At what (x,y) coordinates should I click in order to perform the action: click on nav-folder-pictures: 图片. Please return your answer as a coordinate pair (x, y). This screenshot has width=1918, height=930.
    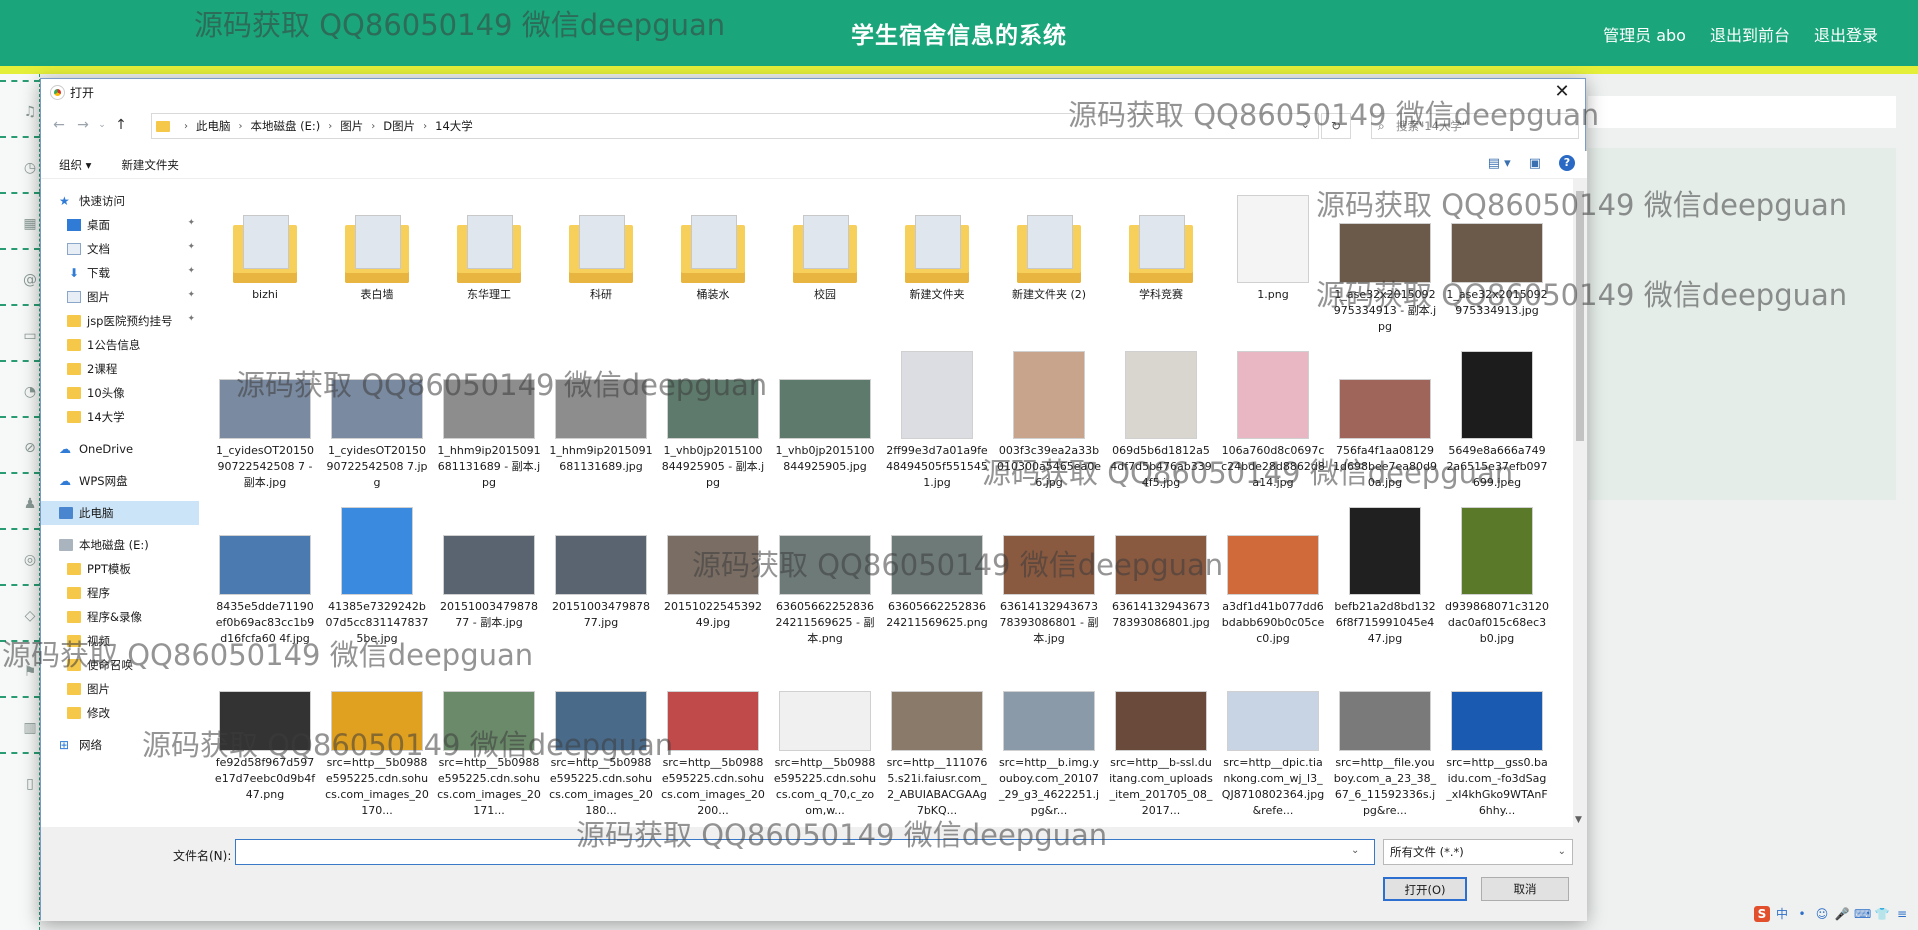
    Looking at the image, I should click on (120, 689).